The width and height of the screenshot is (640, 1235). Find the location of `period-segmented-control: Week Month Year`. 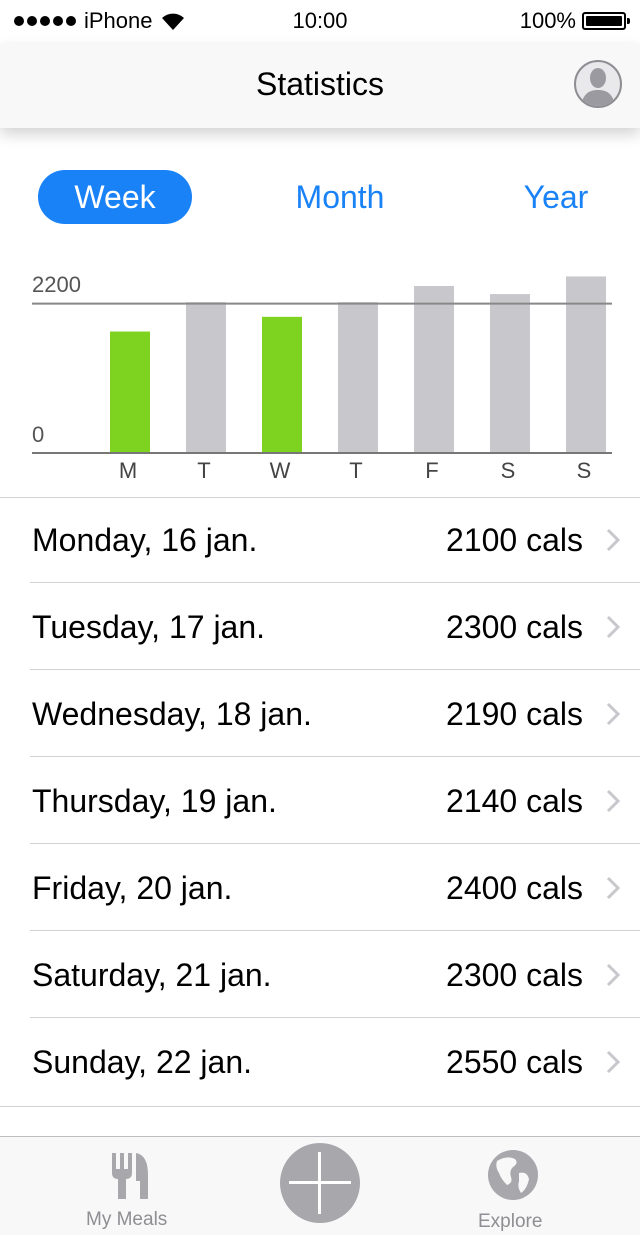

period-segmented-control: Week Month Year is located at coordinates (320, 197).